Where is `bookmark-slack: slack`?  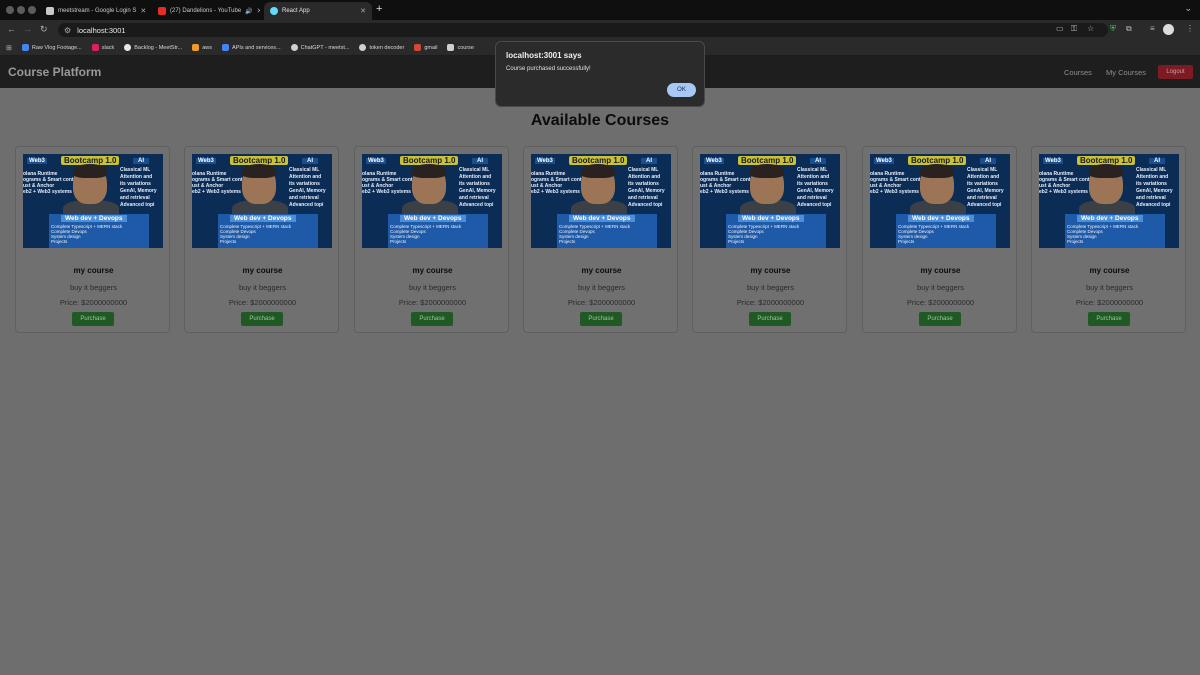 bookmark-slack: slack is located at coordinates (103, 47).